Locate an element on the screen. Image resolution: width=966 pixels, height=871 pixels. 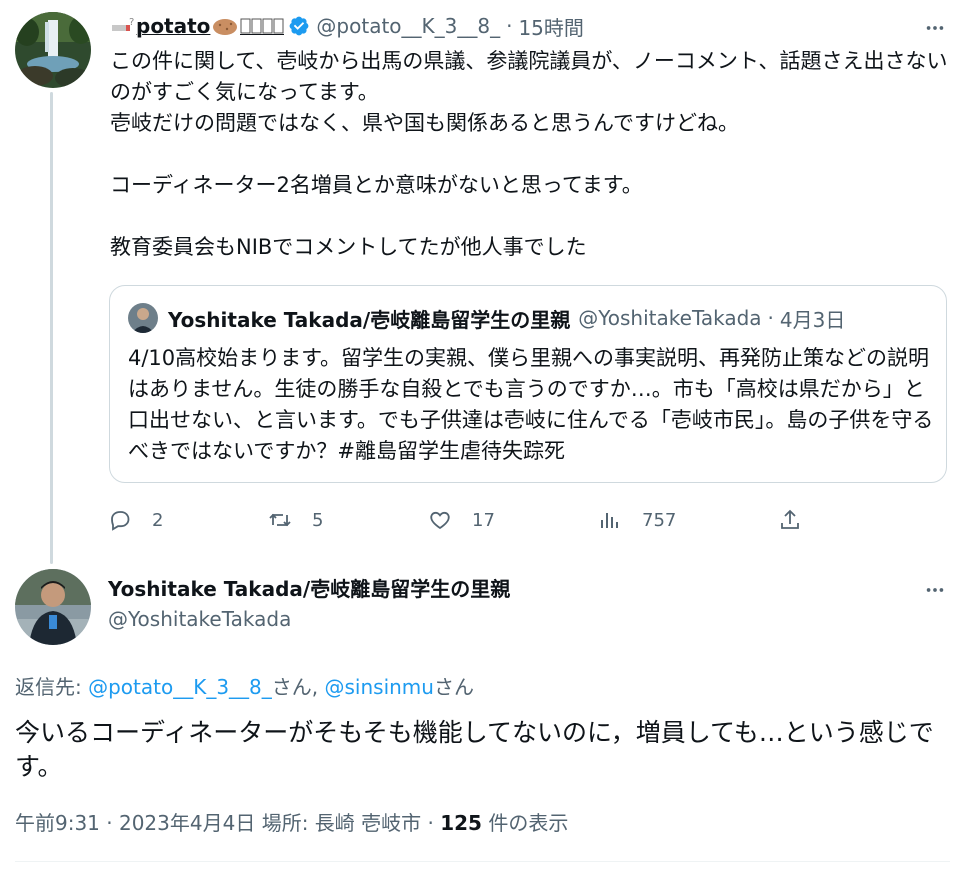
reply-to-suffix-1: さん, is located at coordinates (298, 687).